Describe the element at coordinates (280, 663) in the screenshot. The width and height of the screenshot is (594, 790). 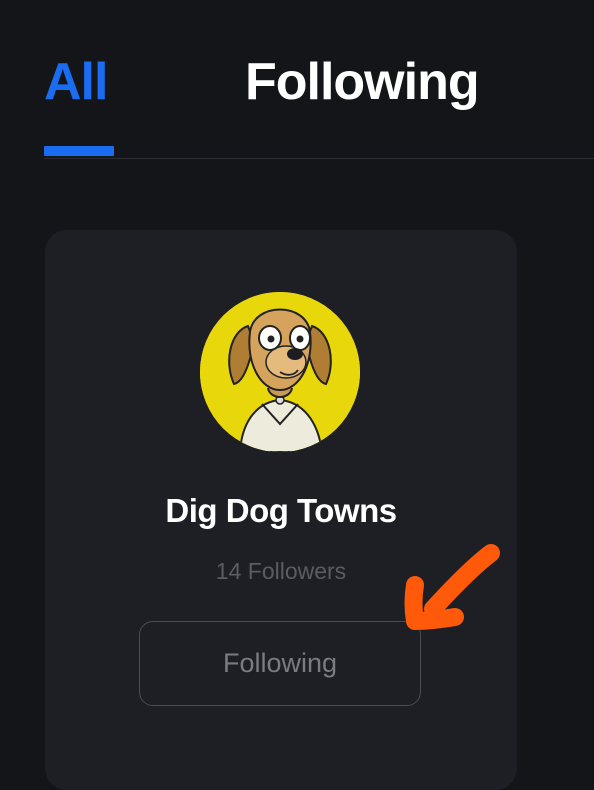
I see `following-button: Following` at that location.